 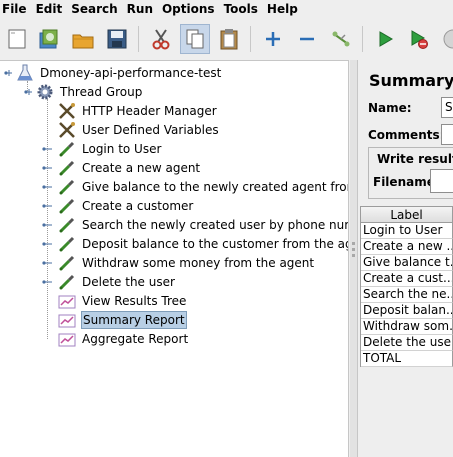 What do you see at coordinates (83, 41) in the screenshot?
I see `open-icon` at bounding box center [83, 41].